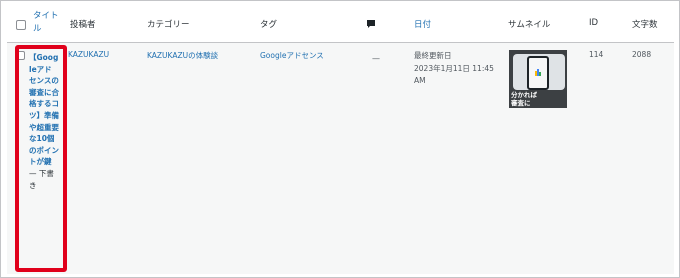 The width and height of the screenshot is (680, 278). I want to click on select-all-checkbox, so click(21, 25).